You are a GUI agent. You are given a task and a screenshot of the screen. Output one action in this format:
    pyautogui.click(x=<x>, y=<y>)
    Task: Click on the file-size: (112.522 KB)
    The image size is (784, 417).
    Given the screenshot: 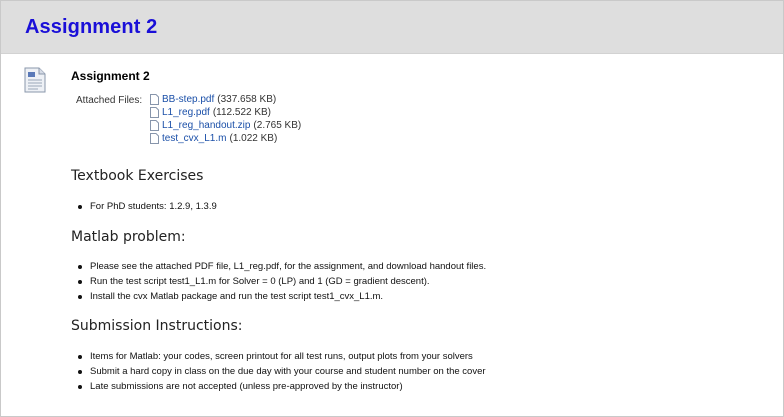 What is the action you would take?
    pyautogui.click(x=242, y=112)
    